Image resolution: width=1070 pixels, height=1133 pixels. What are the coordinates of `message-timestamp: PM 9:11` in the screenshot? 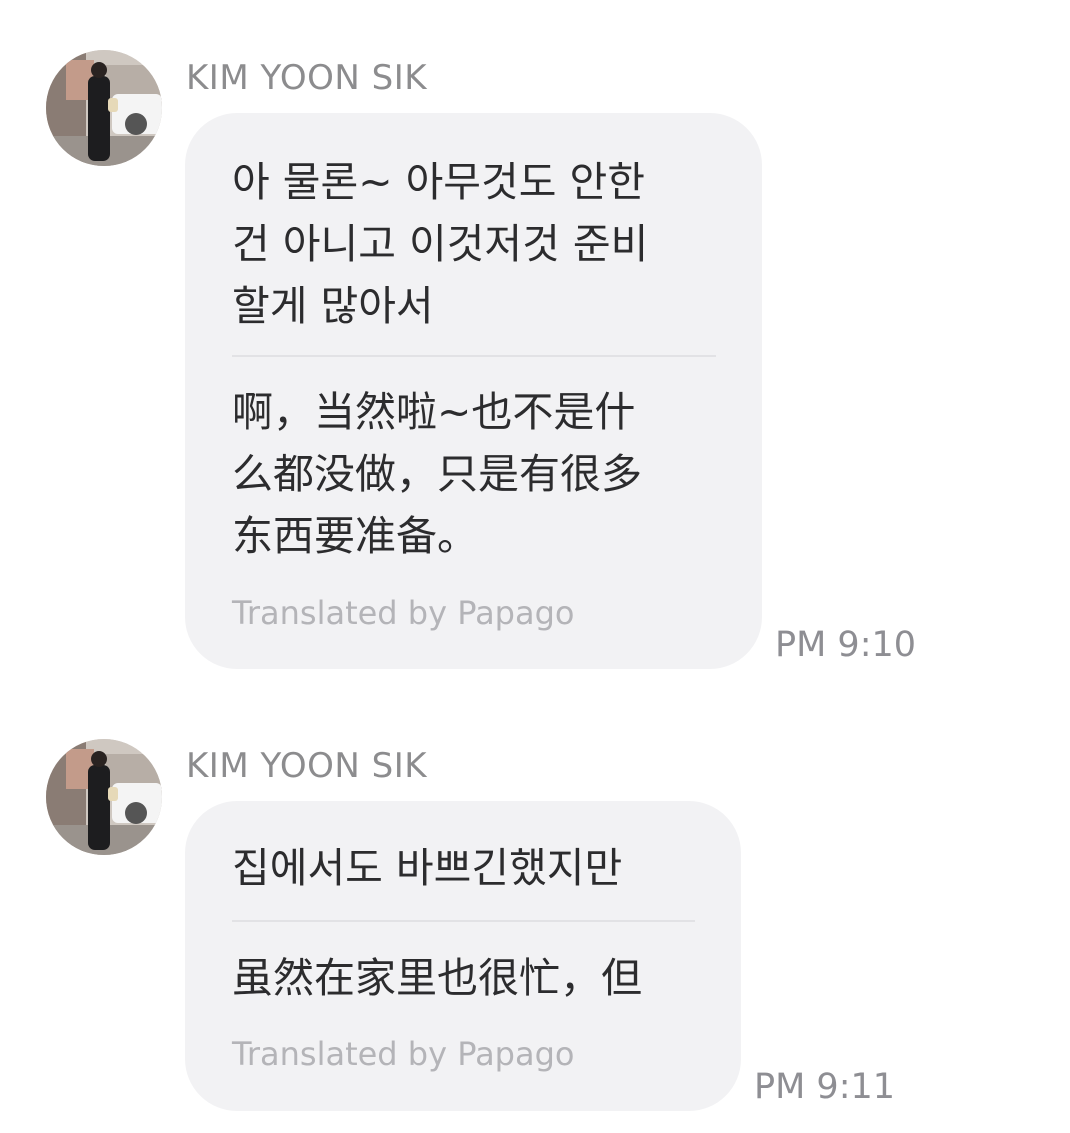 It's located at (825, 1087).